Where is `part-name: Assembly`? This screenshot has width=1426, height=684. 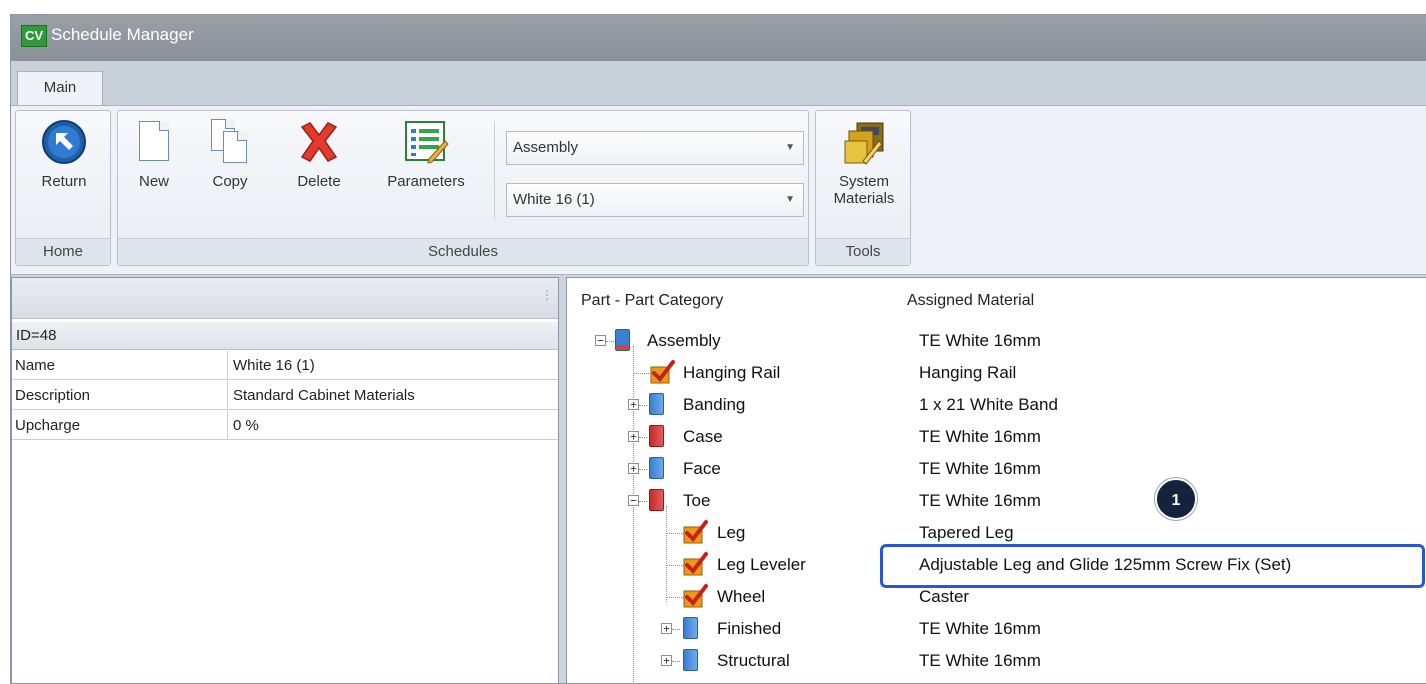 part-name: Assembly is located at coordinates (684, 340).